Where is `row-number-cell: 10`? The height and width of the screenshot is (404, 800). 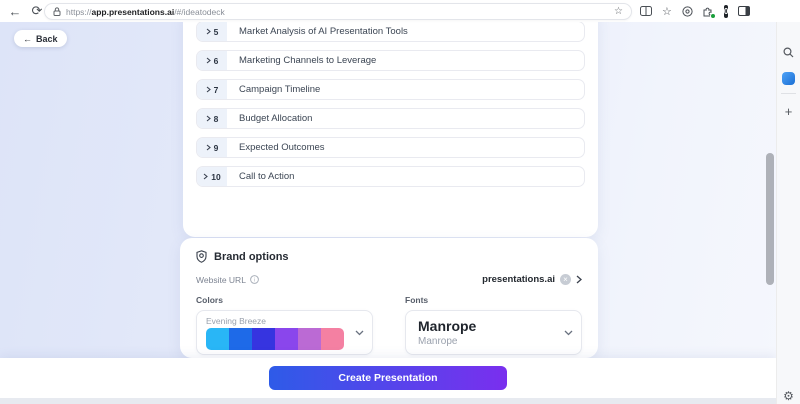 row-number-cell: 10 is located at coordinates (212, 176).